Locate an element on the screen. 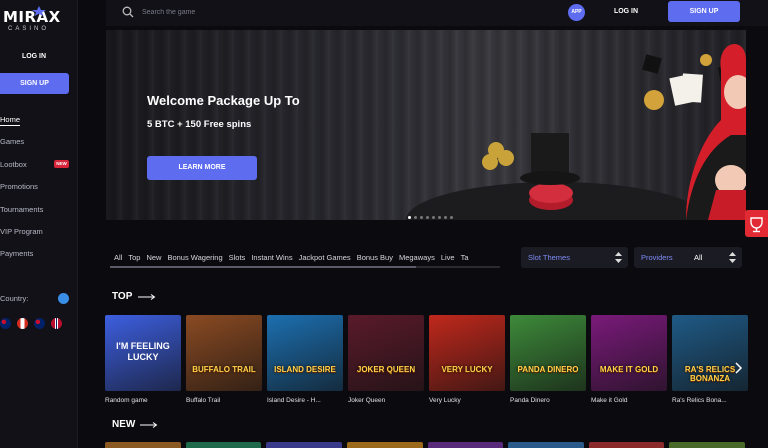 Image resolution: width=768 pixels, height=448 pixels. providers-label: Providers is located at coordinates (657, 257).